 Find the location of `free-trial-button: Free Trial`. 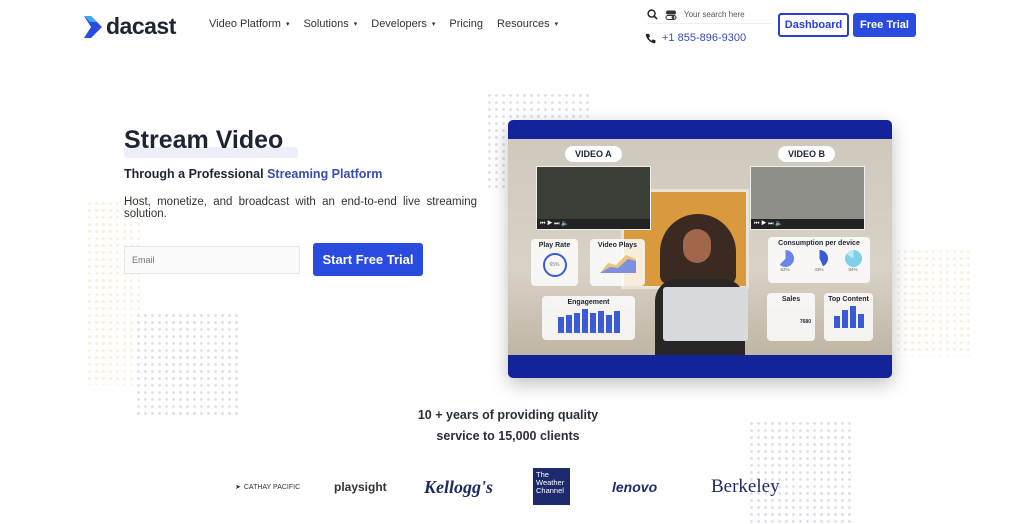

free-trial-button: Free Trial is located at coordinates (884, 25).